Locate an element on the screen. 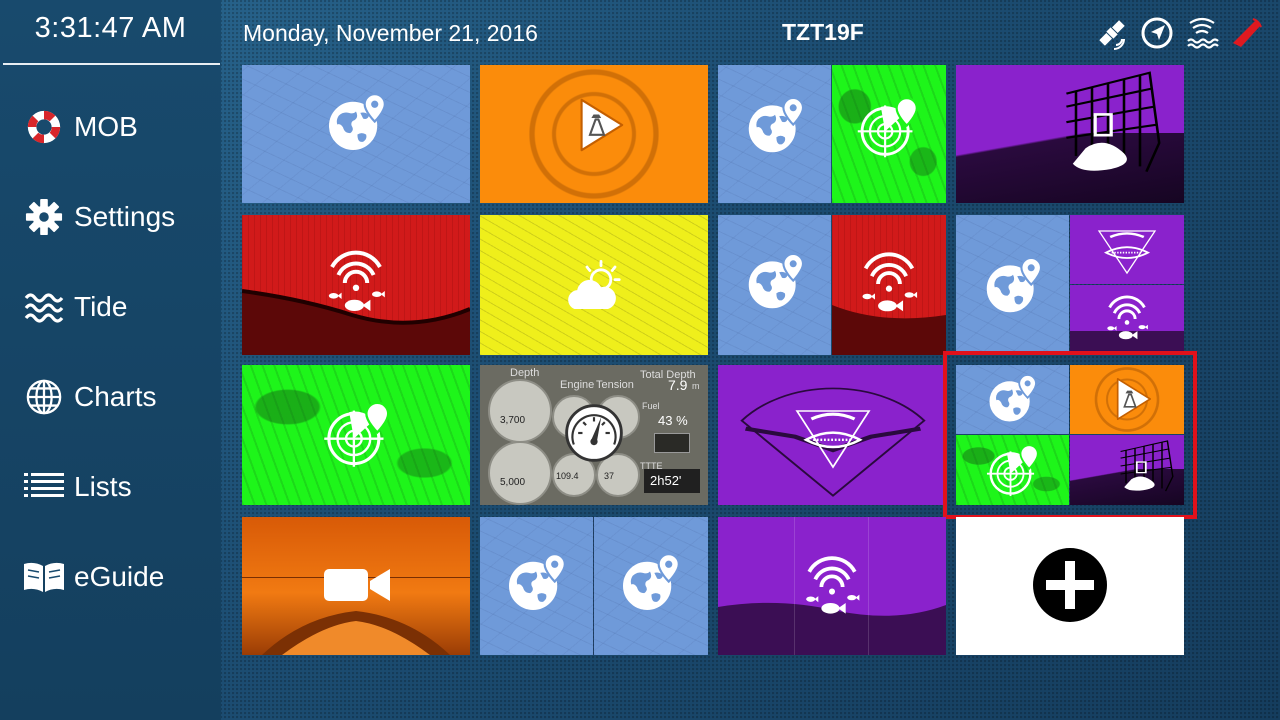 The height and width of the screenshot is (720, 1280). globe-icon is located at coordinates (44, 397).